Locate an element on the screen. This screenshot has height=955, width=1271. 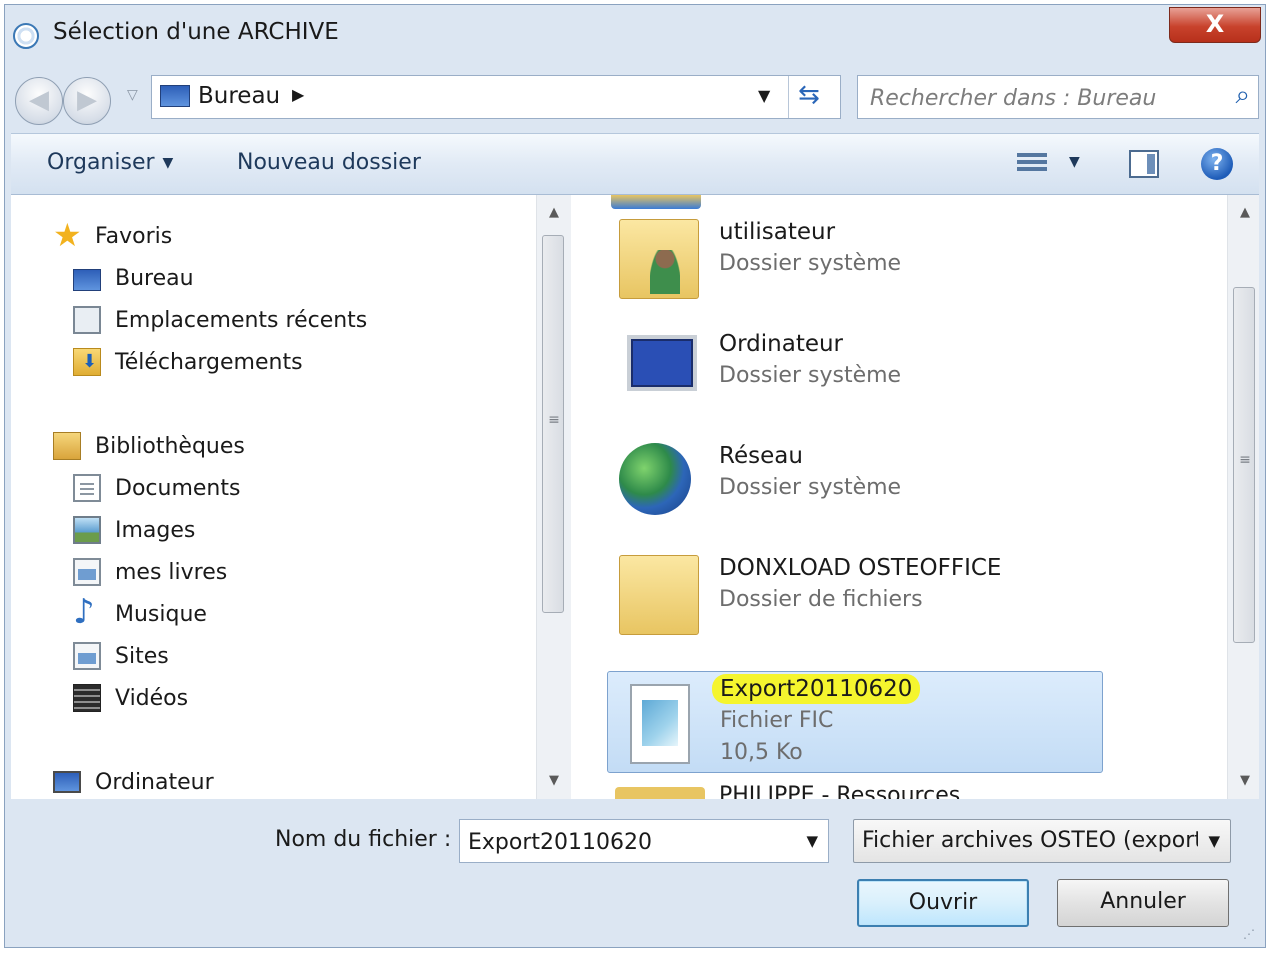
file-type: Dossier de fichiers is located at coordinates (821, 599).